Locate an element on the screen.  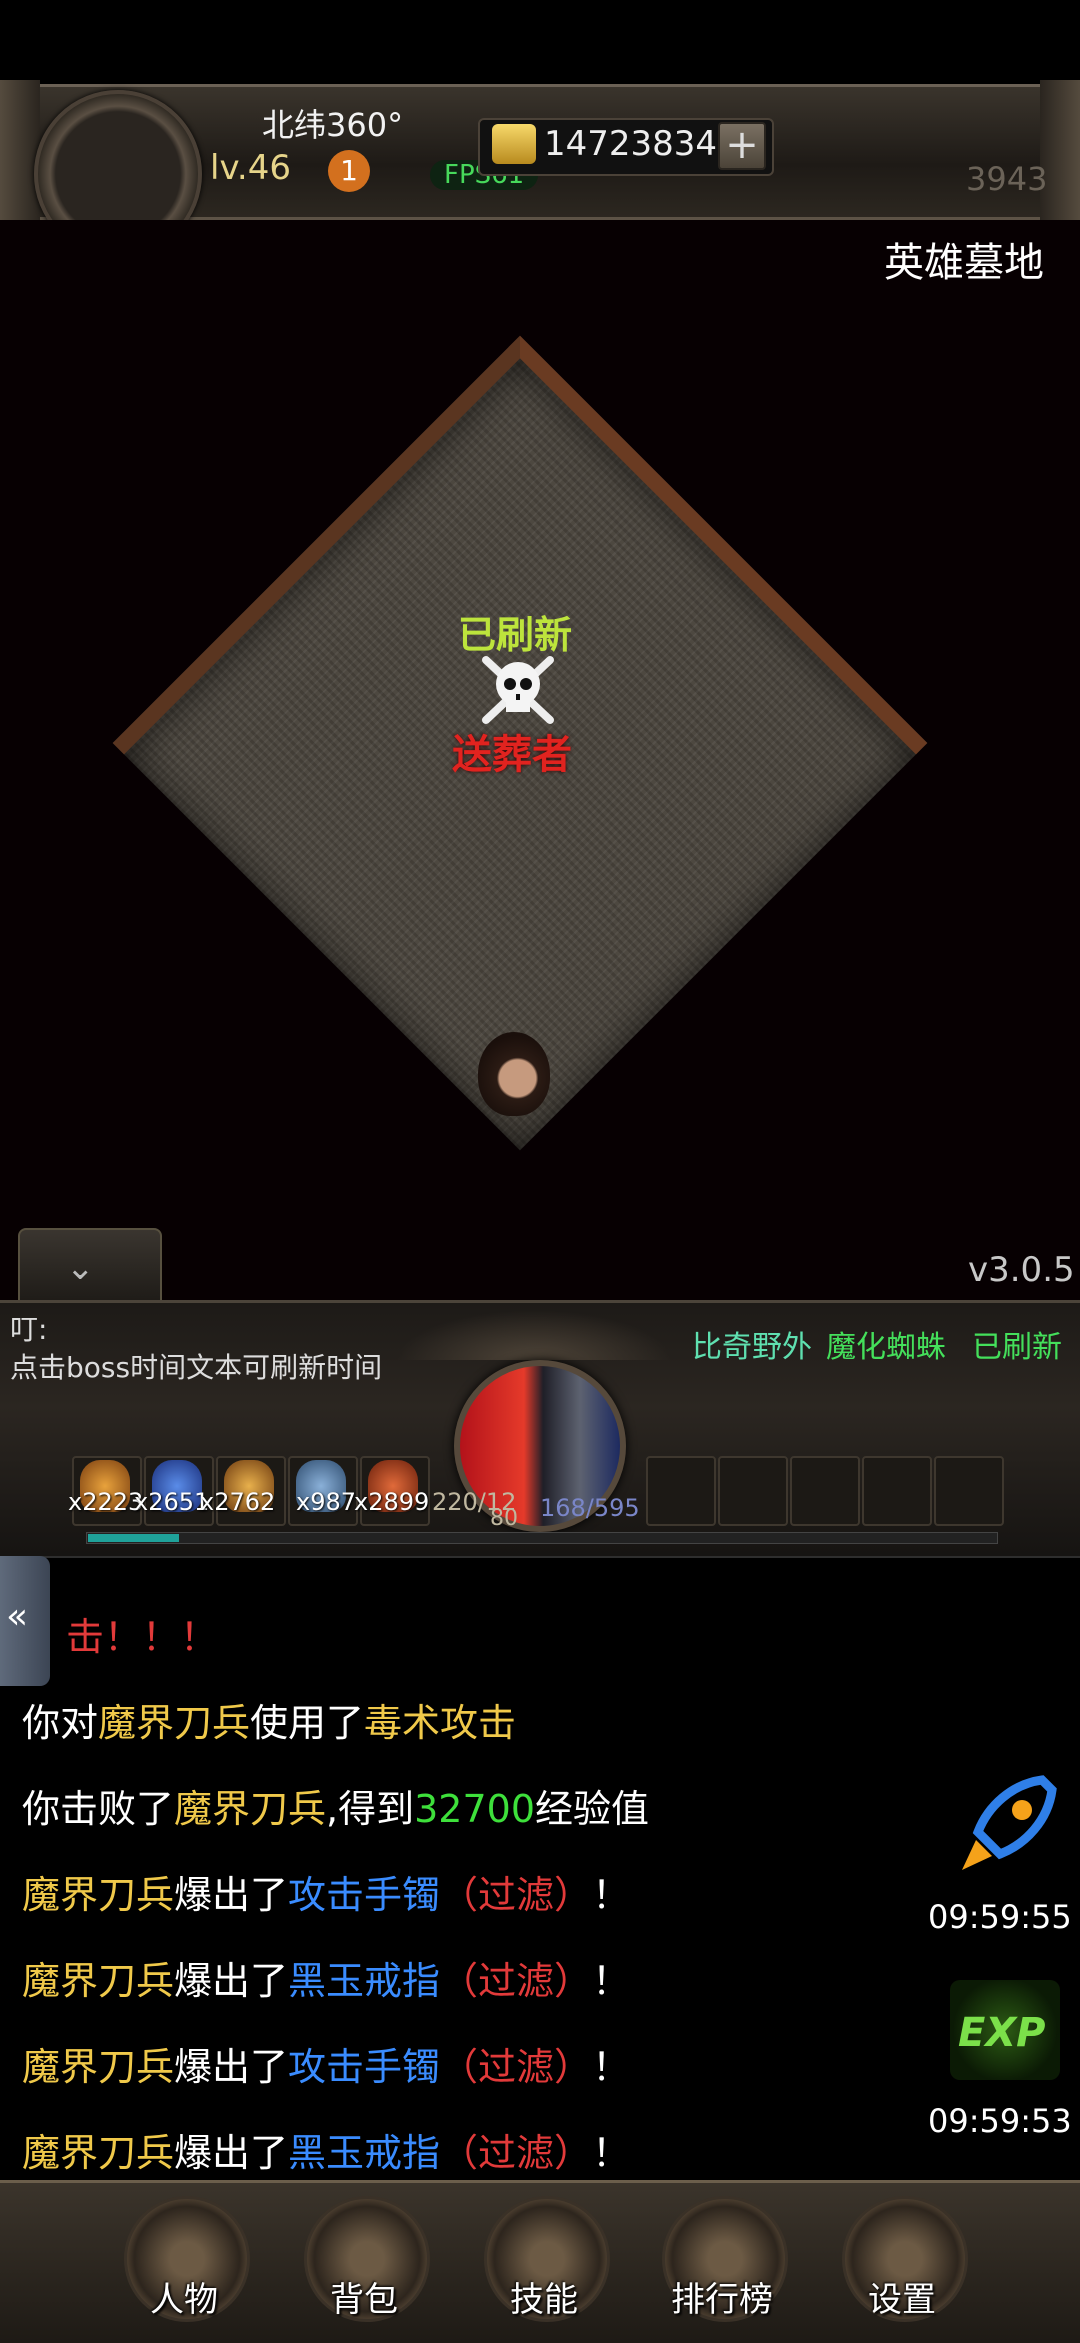
chat-segment: 你击败了 is located at coordinates (98, 1809).